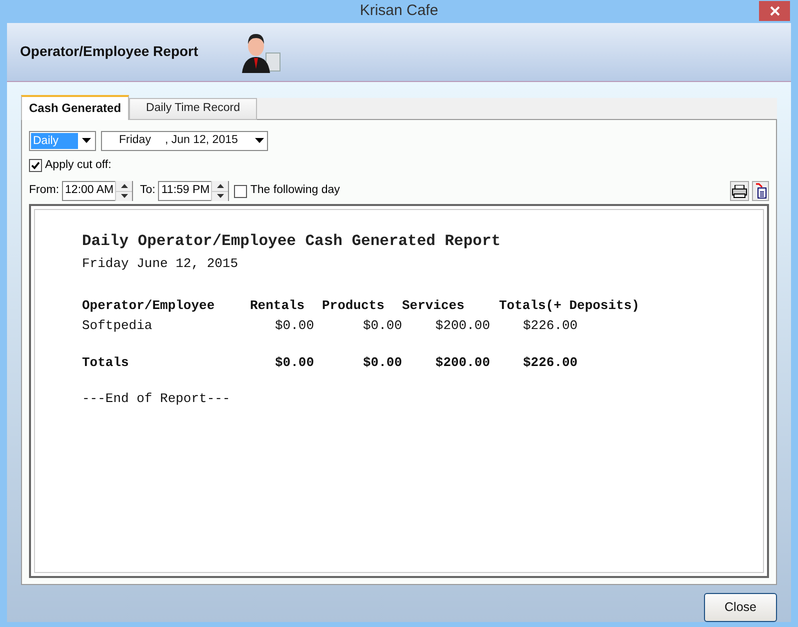 This screenshot has width=798, height=627. I want to click on date-day: Friday, so click(142, 141).